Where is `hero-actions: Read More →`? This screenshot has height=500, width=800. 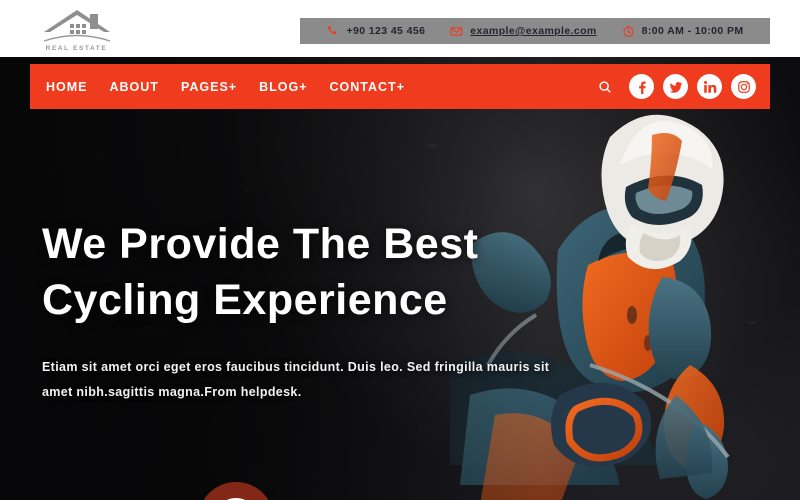 hero-actions: Read More → is located at coordinates (158, 491).